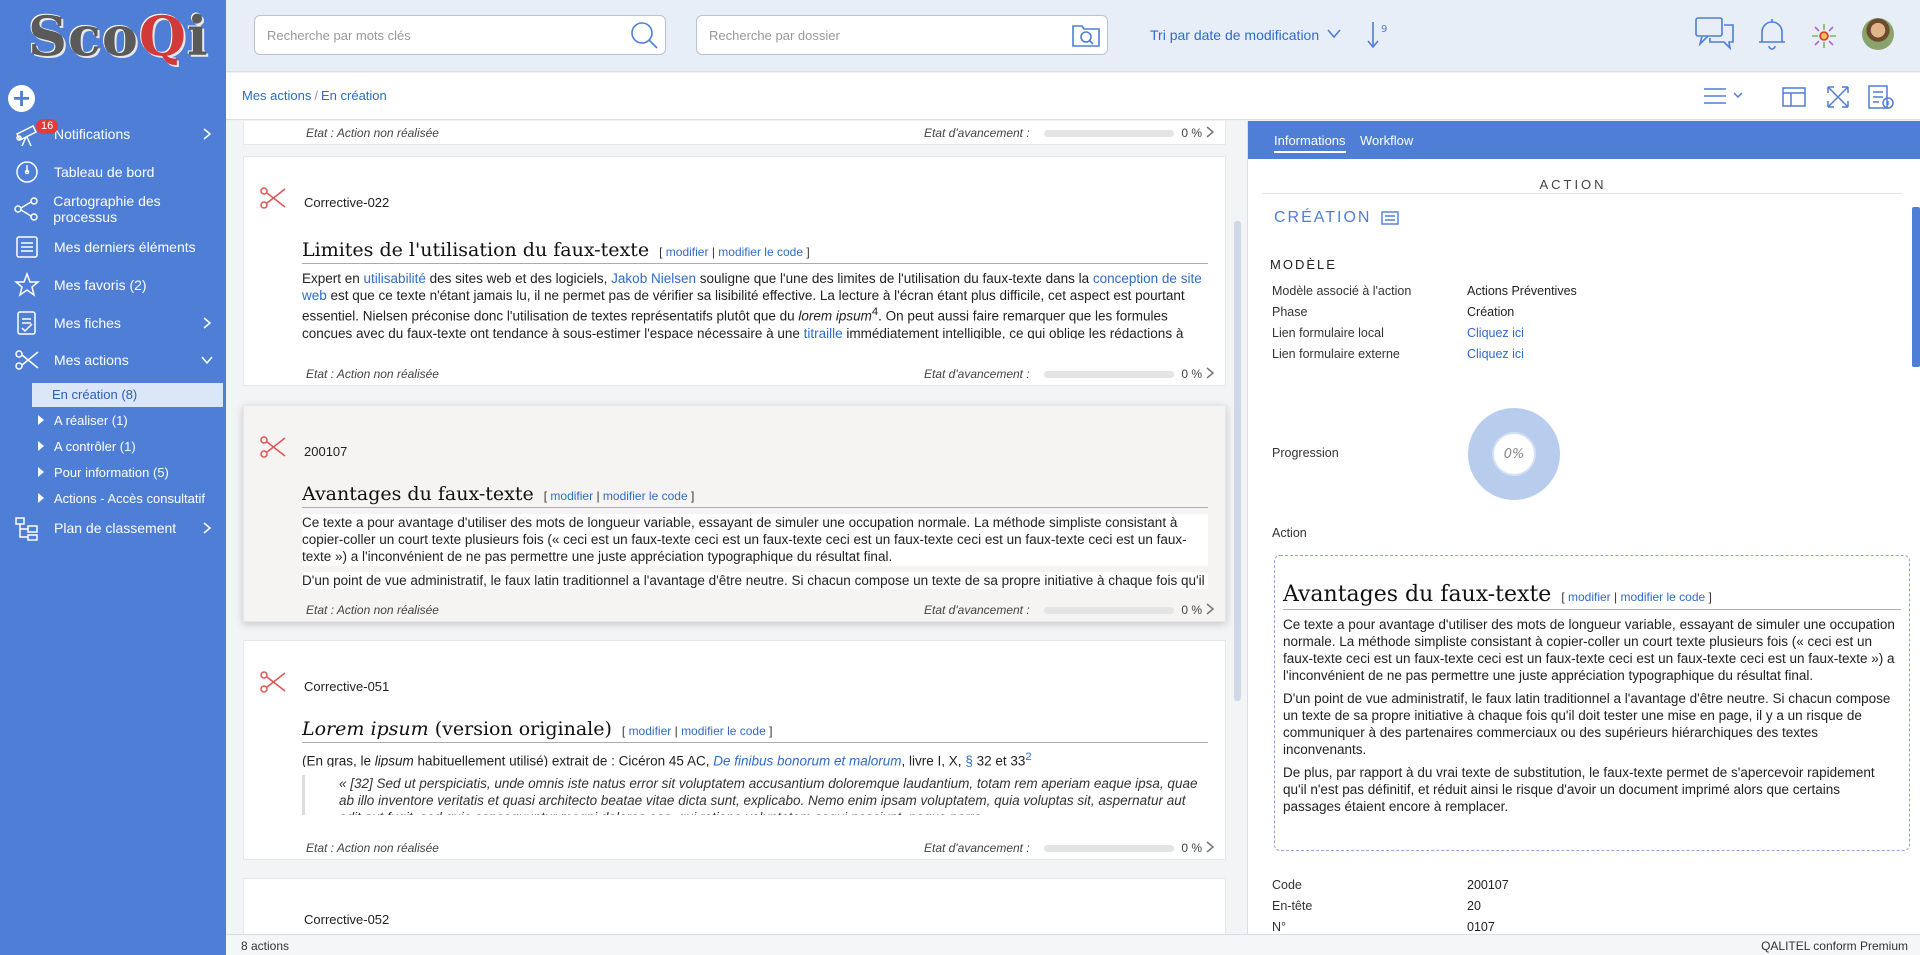  I want to click on search-icon, so click(644, 35).